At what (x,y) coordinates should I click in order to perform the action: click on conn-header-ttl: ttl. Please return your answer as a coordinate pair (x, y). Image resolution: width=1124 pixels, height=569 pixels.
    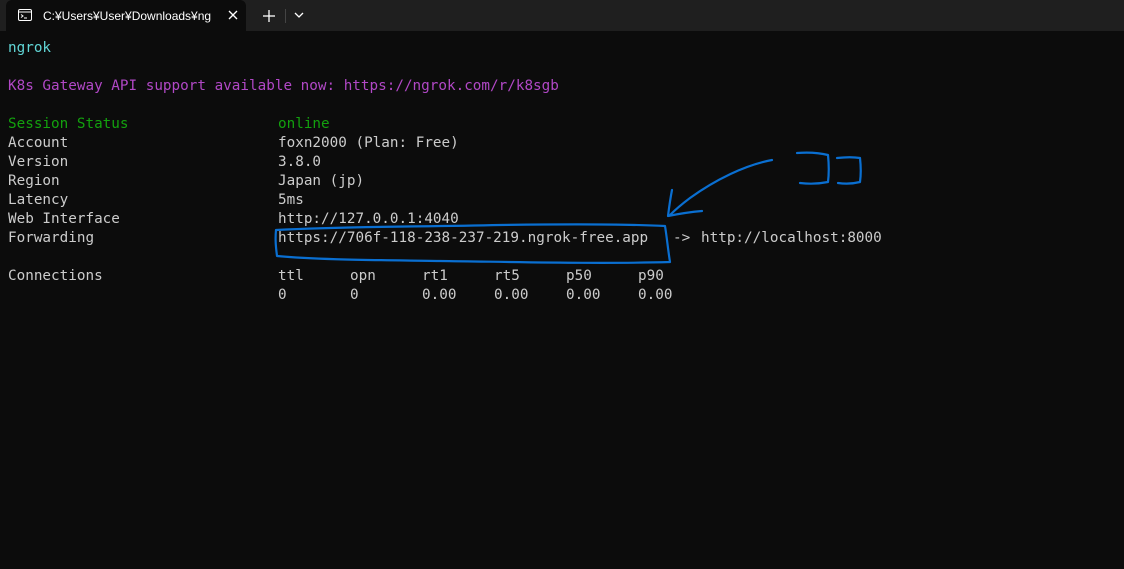
    Looking at the image, I should click on (291, 276).